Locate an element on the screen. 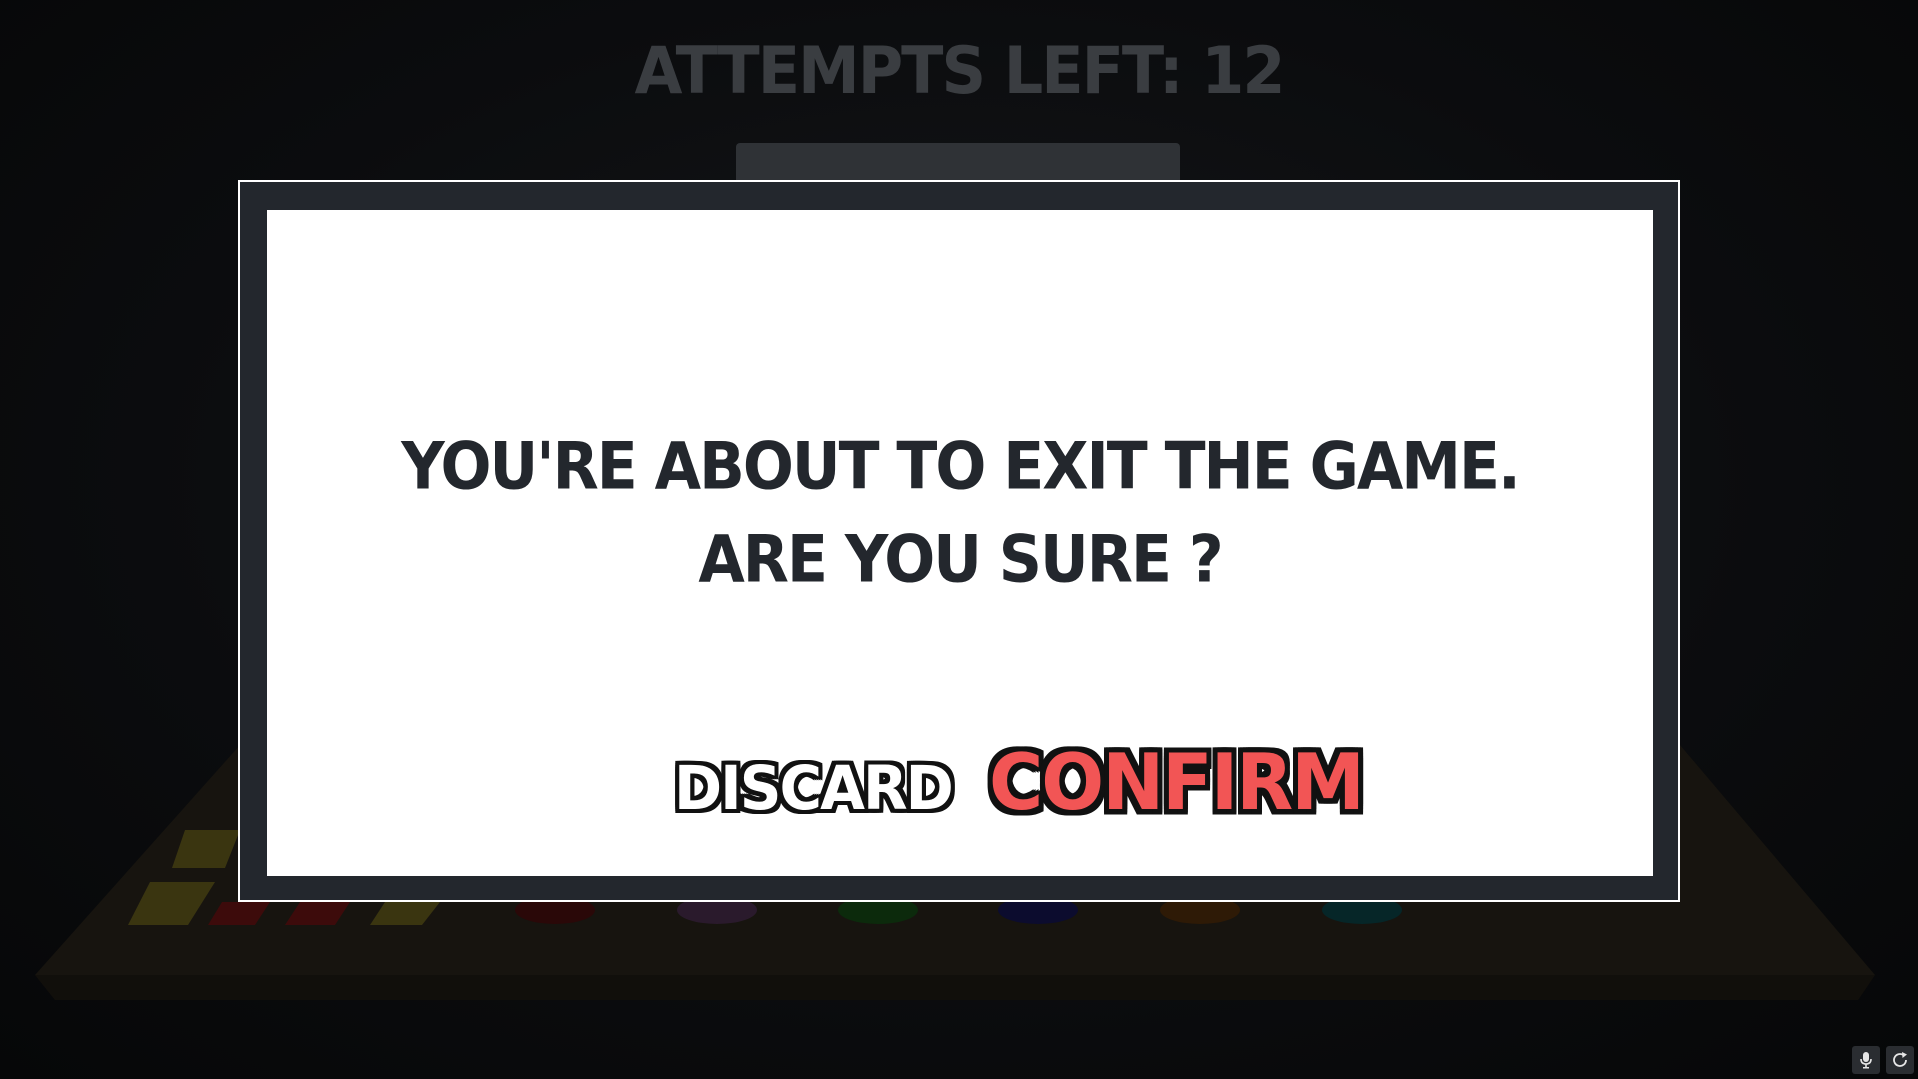 This screenshot has width=1918, height=1079. reload-button is located at coordinates (1900, 1060).